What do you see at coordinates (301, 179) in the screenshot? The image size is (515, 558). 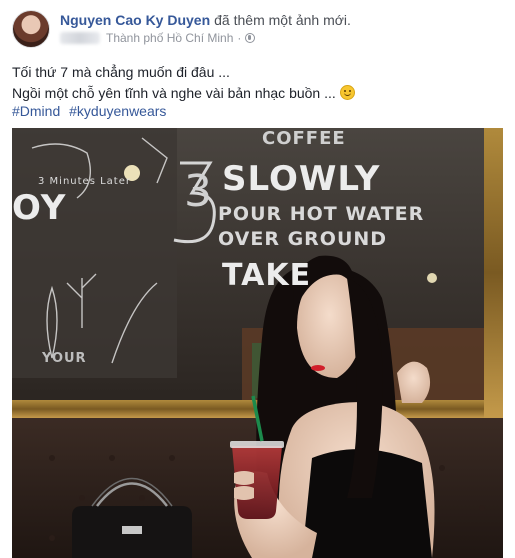 I see `sign-slowly: SLOWLY` at bounding box center [301, 179].